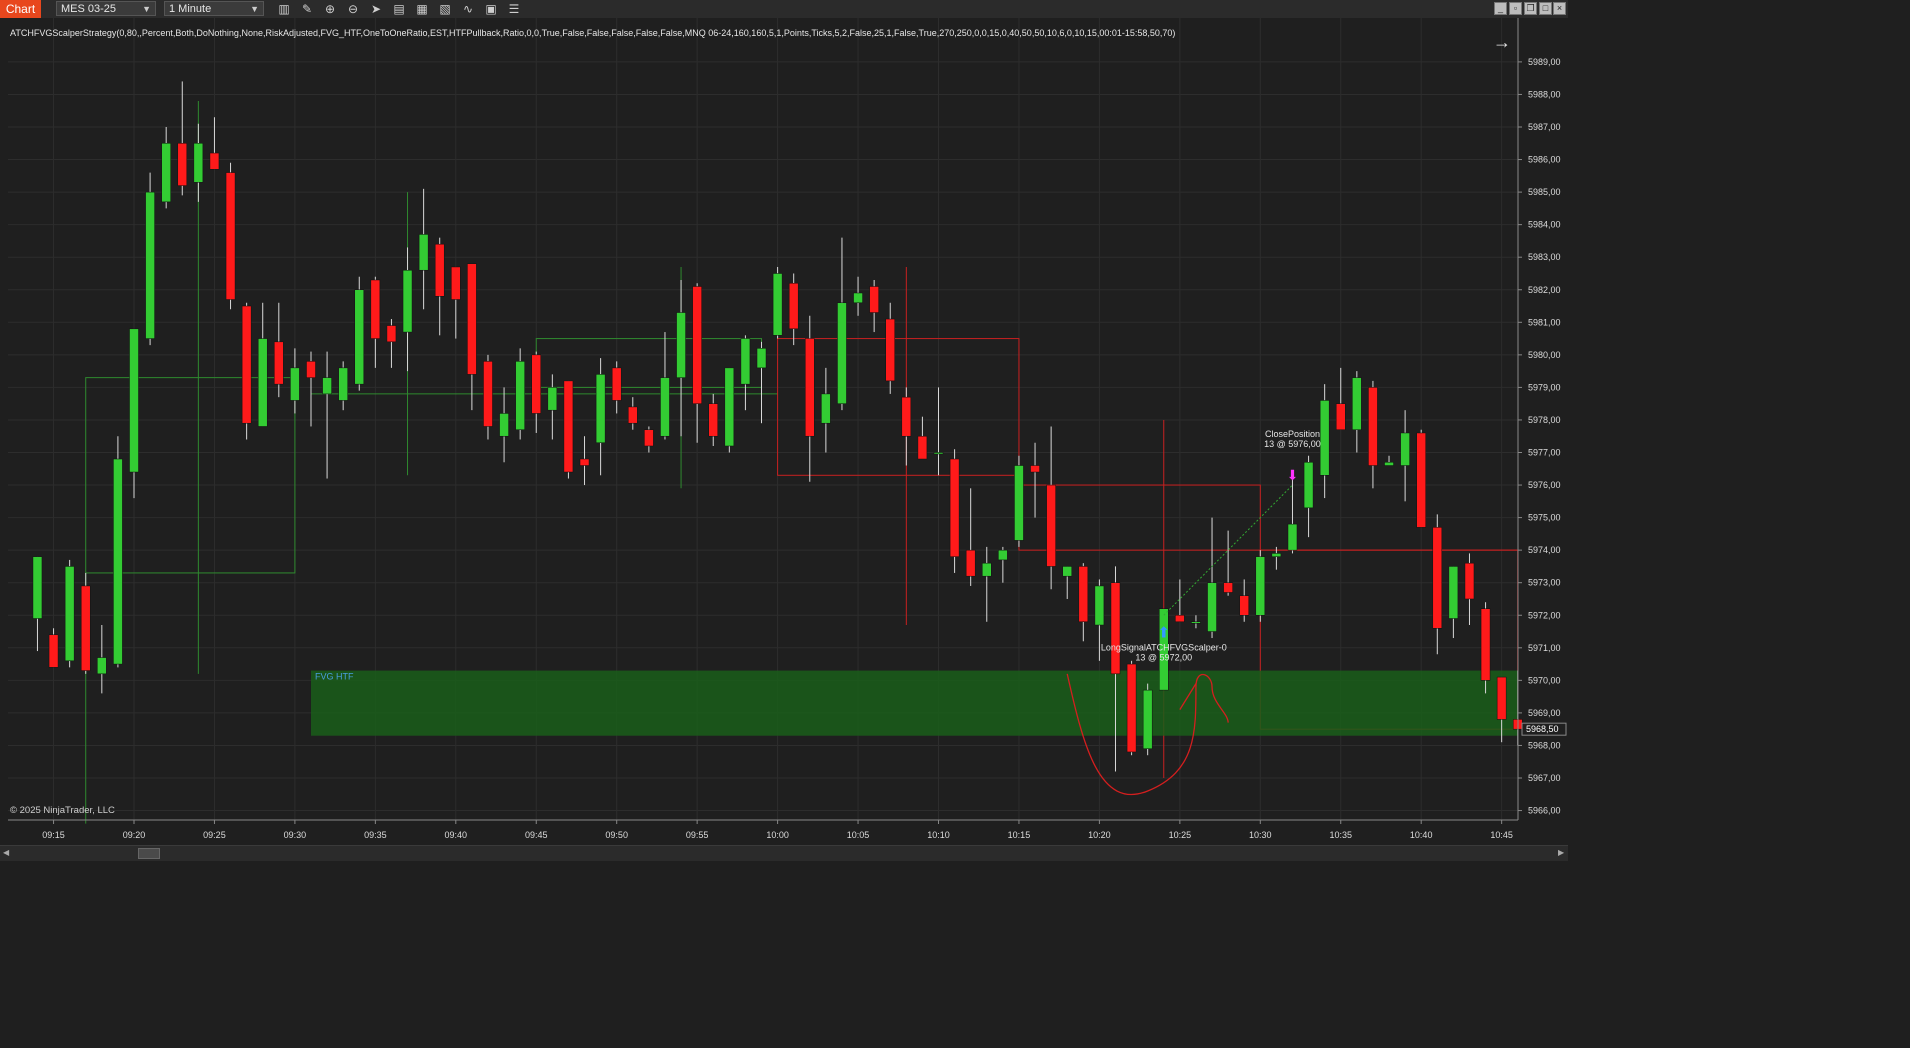 Image resolution: width=1910 pixels, height=1048 pixels. Describe the element at coordinates (1544, 550) in the screenshot. I see `price-tick-label: 5974,00` at that location.